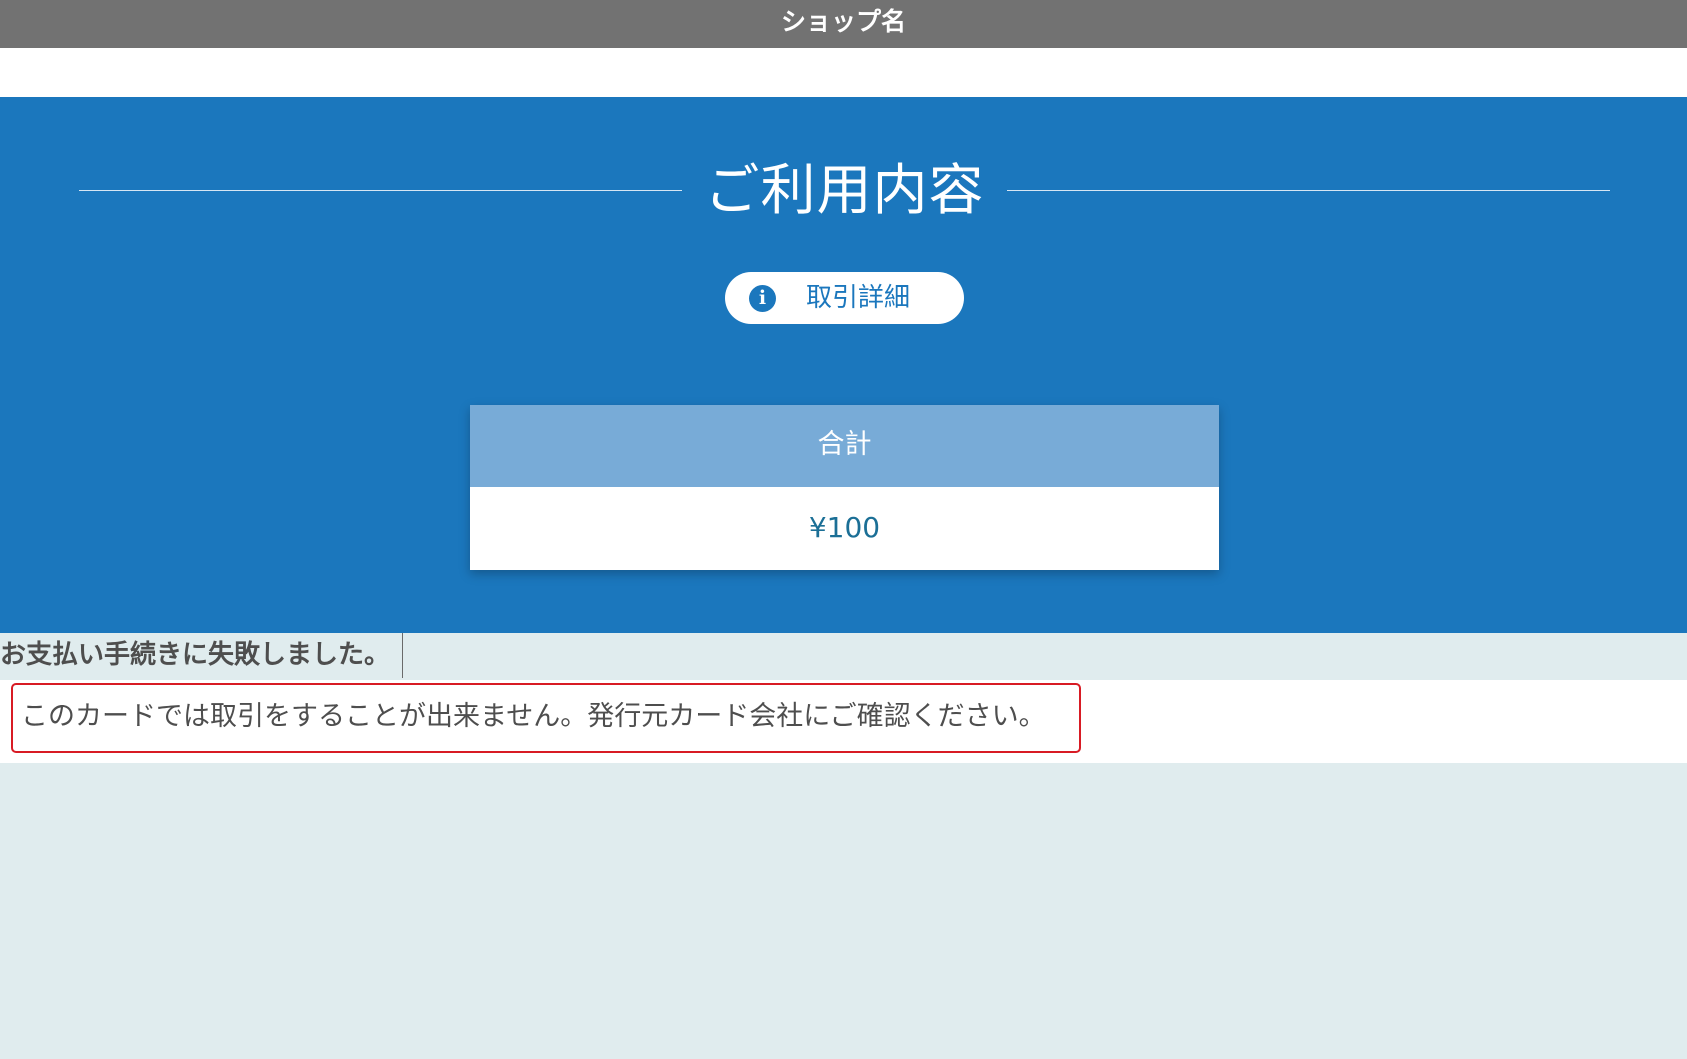  Describe the element at coordinates (858, 298) in the screenshot. I see `transaction-details-label: 取引詳細` at that location.